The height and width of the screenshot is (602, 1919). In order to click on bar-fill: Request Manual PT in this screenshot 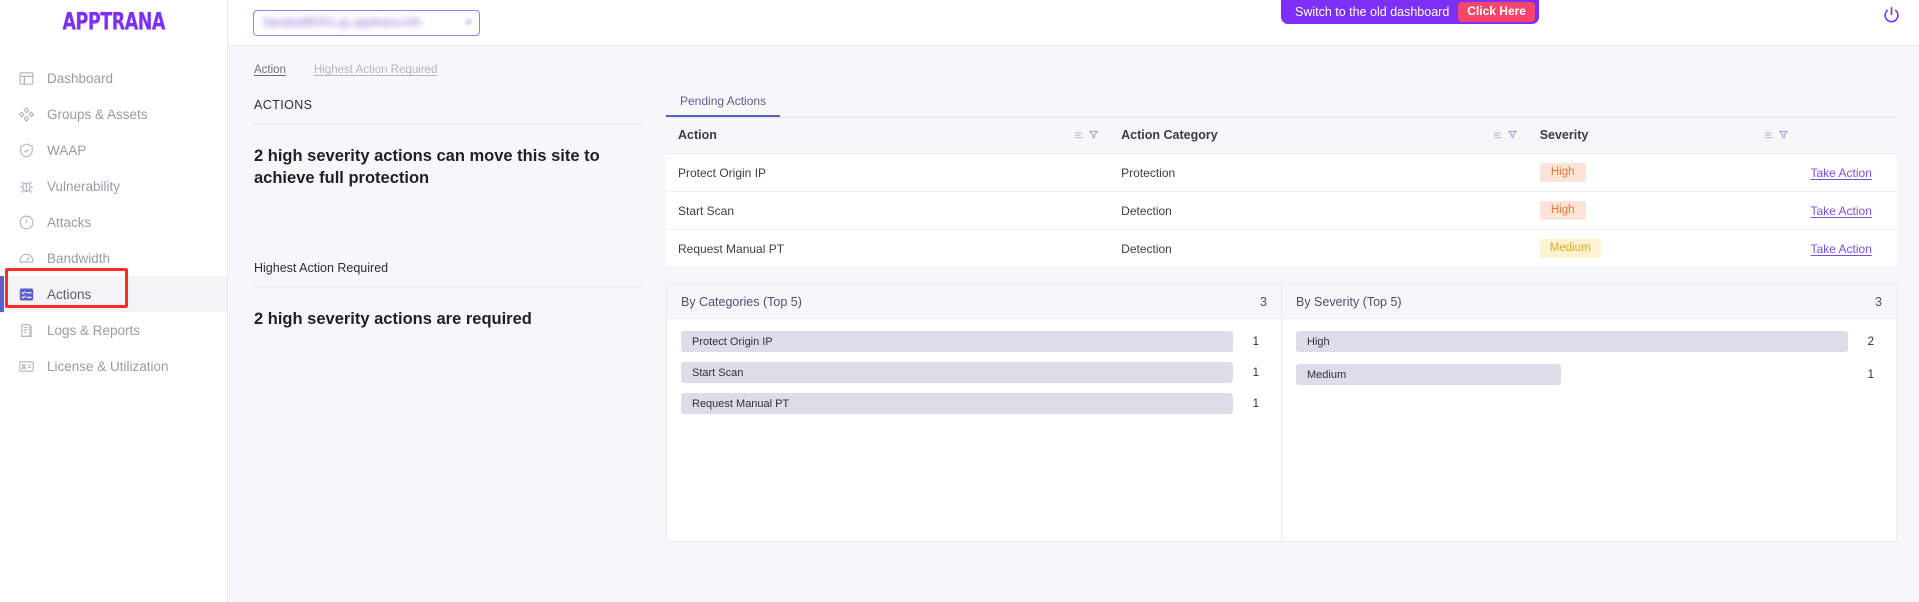, I will do `click(957, 403)`.